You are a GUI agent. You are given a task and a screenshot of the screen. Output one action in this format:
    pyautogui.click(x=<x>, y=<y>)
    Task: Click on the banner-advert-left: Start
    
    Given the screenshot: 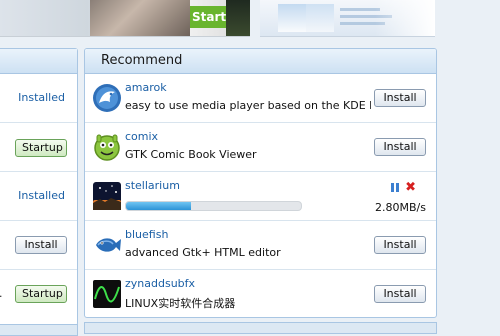 What is the action you would take?
    pyautogui.click(x=125, y=18)
    